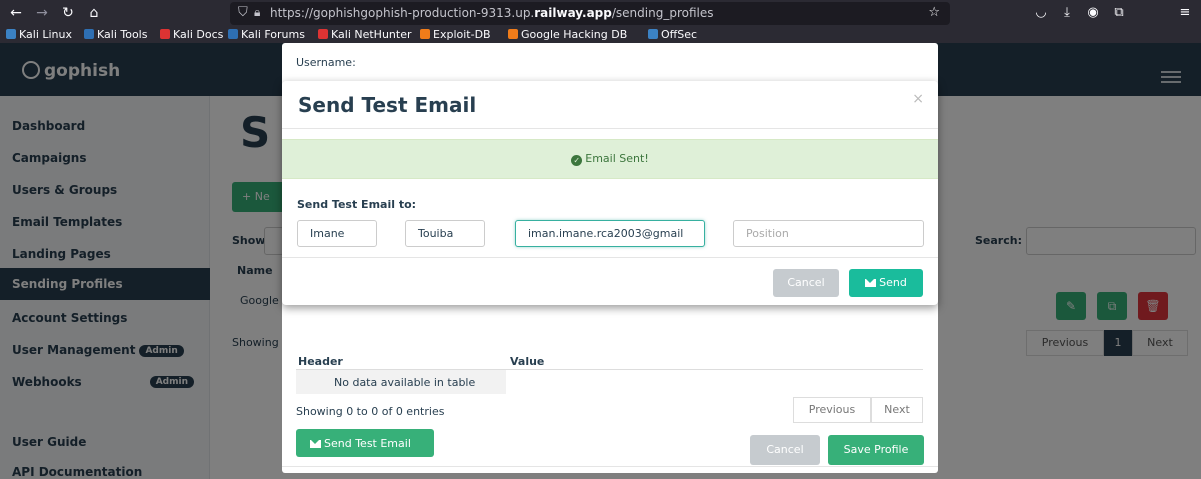 This screenshot has height=479, width=1201. What do you see at coordinates (326, 62) in the screenshot?
I see `username-label: Username:` at bounding box center [326, 62].